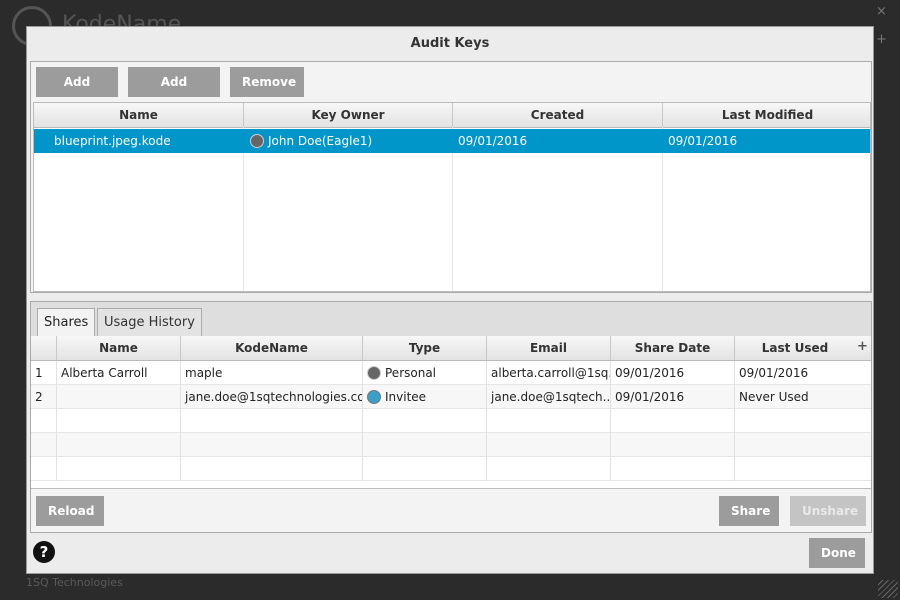 Image resolution: width=900 pixels, height=600 pixels. What do you see at coordinates (703, 141) in the screenshot?
I see `key-last-modified: 09/01/2016` at bounding box center [703, 141].